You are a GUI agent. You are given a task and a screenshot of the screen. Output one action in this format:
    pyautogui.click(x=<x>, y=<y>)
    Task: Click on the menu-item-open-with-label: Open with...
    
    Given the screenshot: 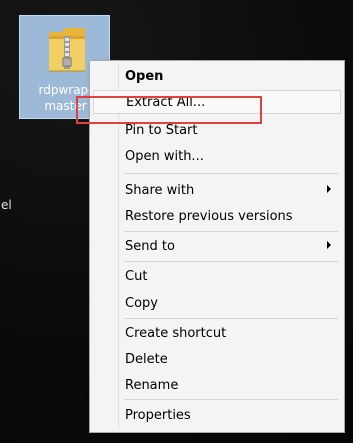 What is the action you would take?
    pyautogui.click(x=164, y=156)
    